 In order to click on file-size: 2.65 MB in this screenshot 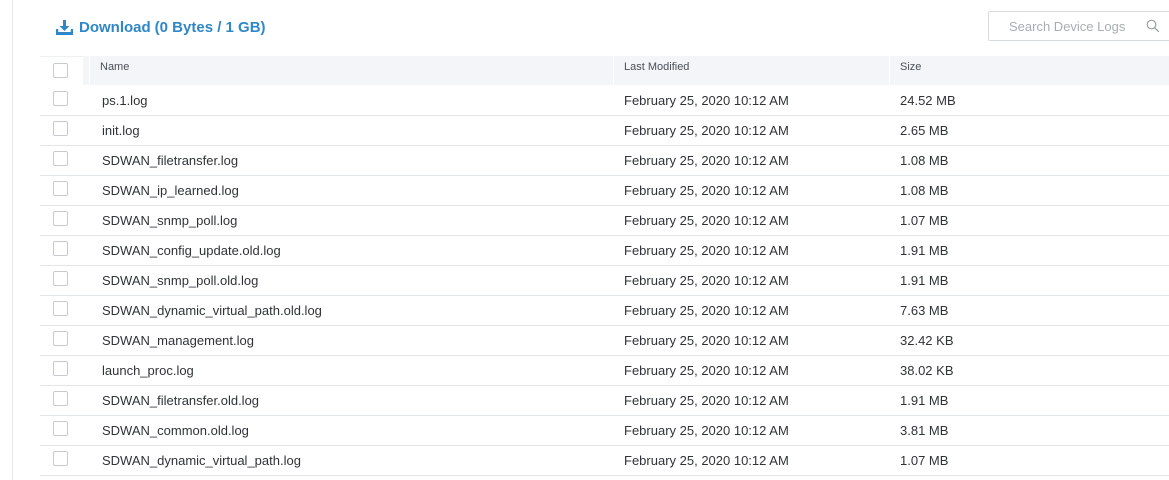, I will do `click(924, 130)`.